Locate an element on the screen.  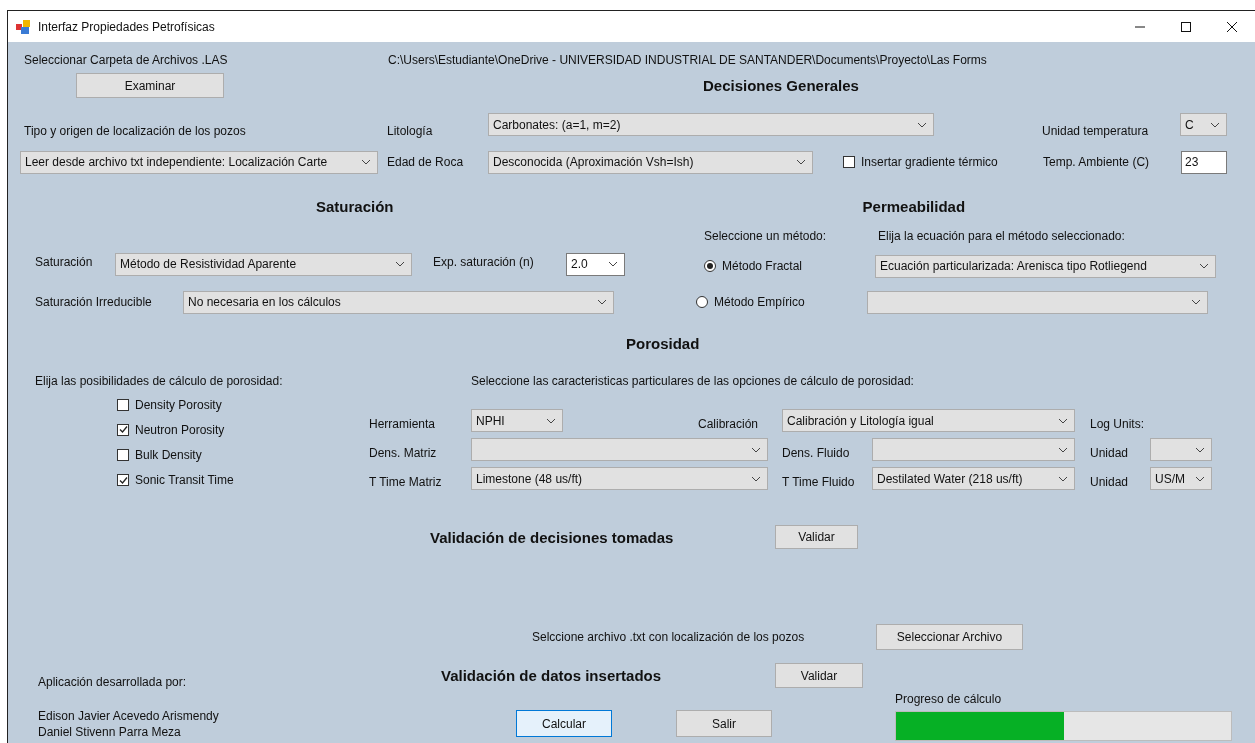
rock-age-dropdown: Desconocida (Aproximación Vsh=Ish) is located at coordinates (650, 162).